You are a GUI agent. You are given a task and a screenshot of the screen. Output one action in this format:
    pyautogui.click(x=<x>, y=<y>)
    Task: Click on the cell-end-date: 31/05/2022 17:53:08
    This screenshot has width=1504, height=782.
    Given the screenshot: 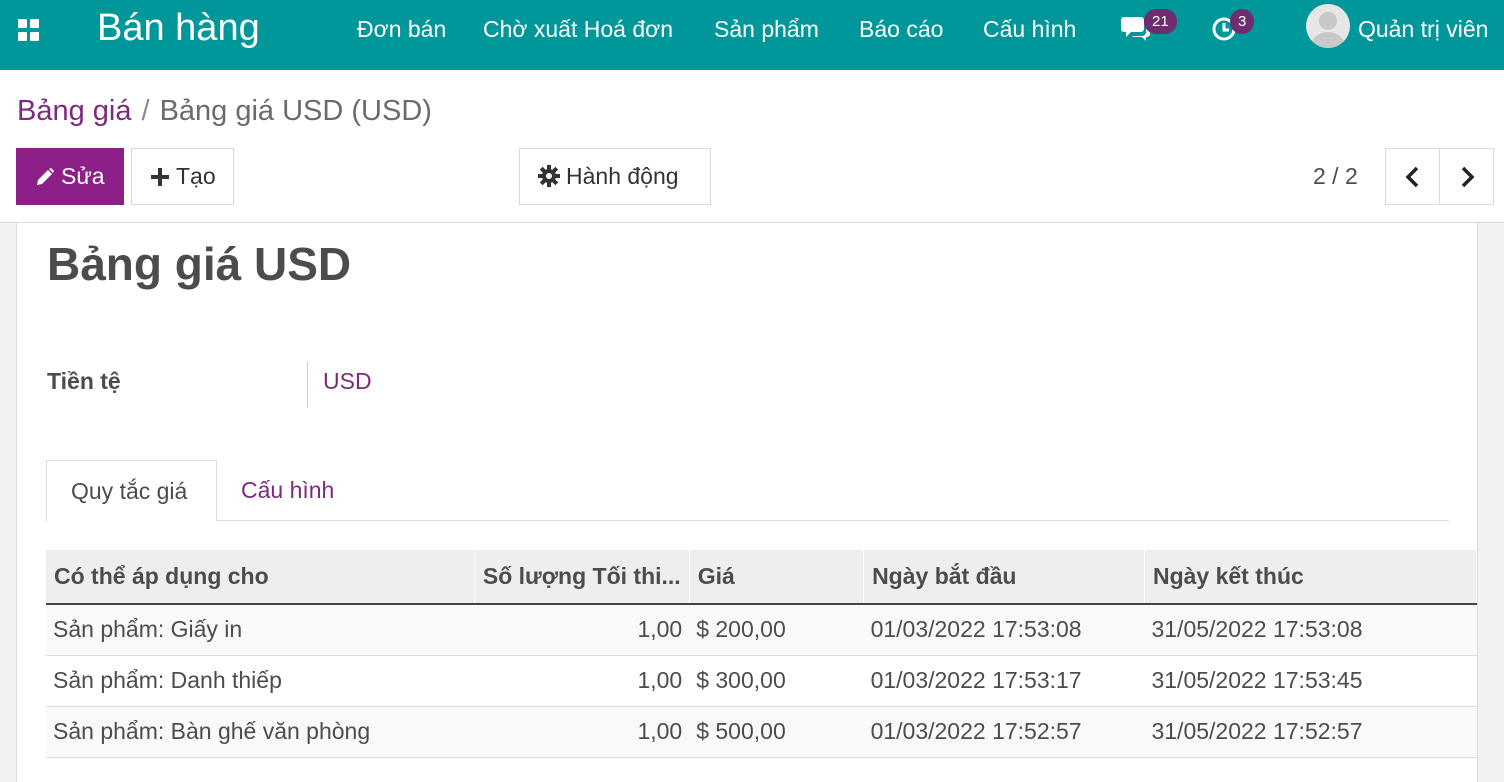 What is the action you would take?
    pyautogui.click(x=1310, y=630)
    